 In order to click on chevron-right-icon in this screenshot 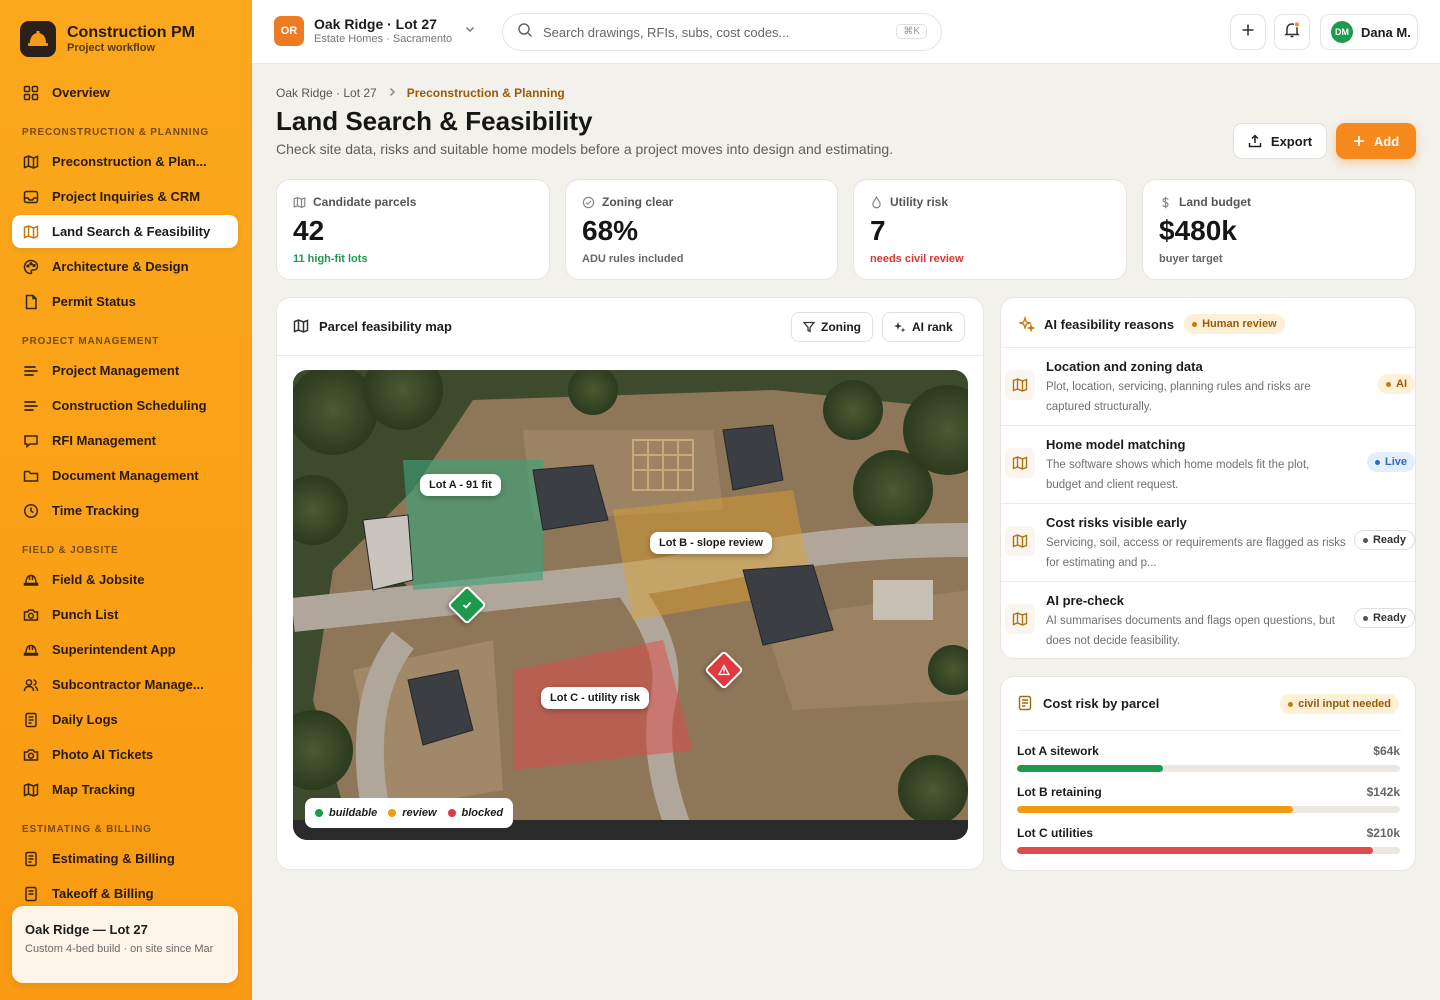, I will do `click(392, 93)`.